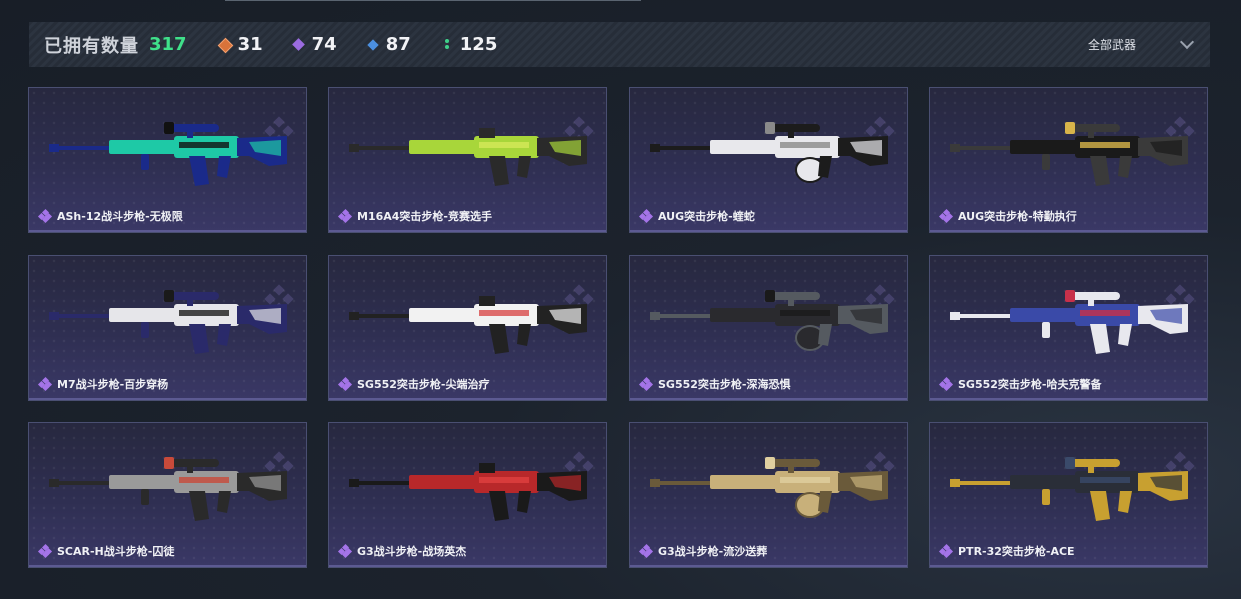 This screenshot has height=599, width=1241. I want to click on weapon-label: M7战斗步枪-百步穿杨, so click(103, 384).